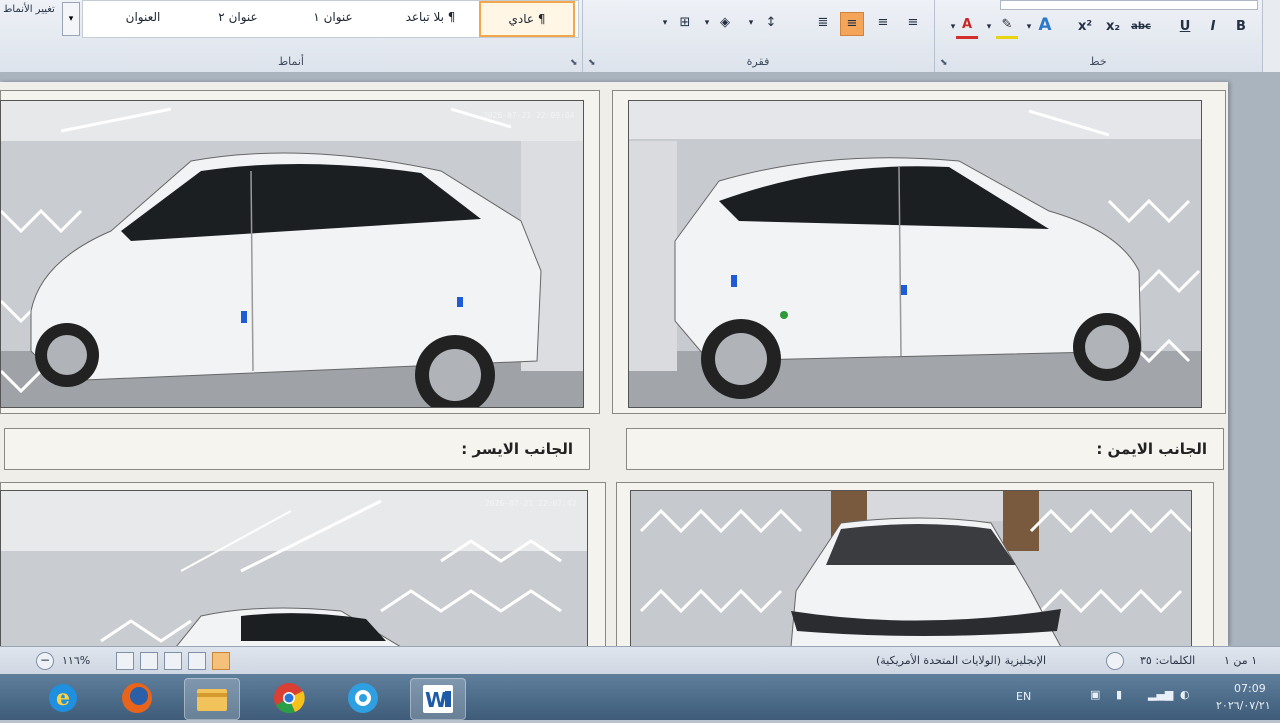  I want to click on style-no-spacing: ¶ بلا تباعد, so click(430, 17).